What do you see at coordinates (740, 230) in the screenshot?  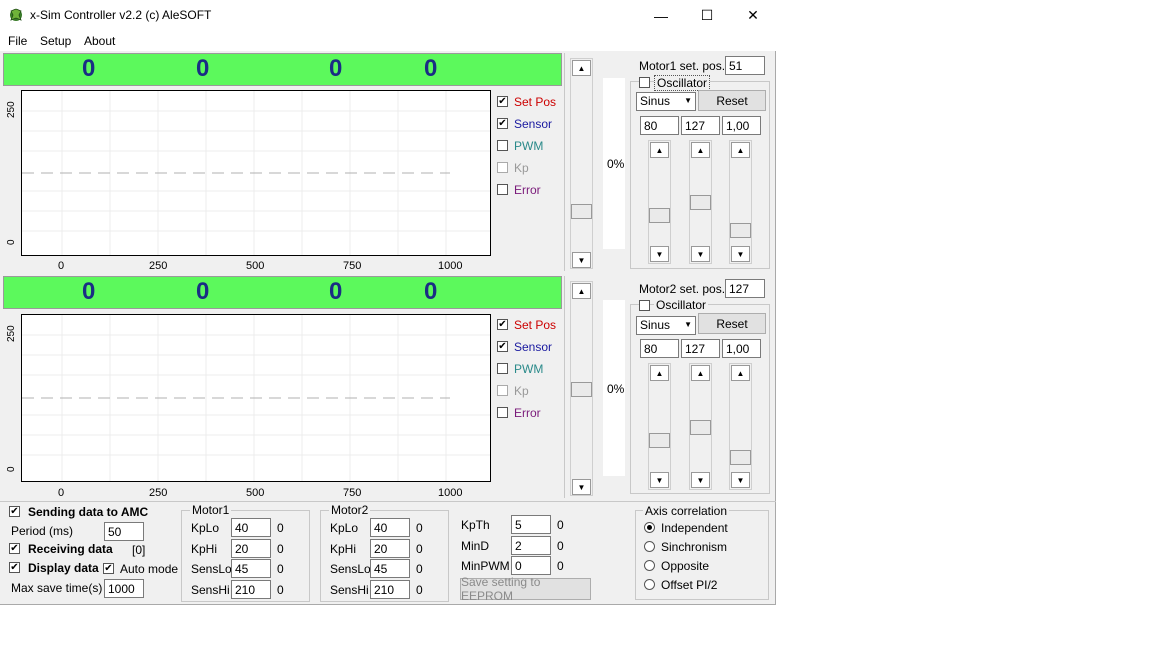 I see `motor1-frequency-thumb` at bounding box center [740, 230].